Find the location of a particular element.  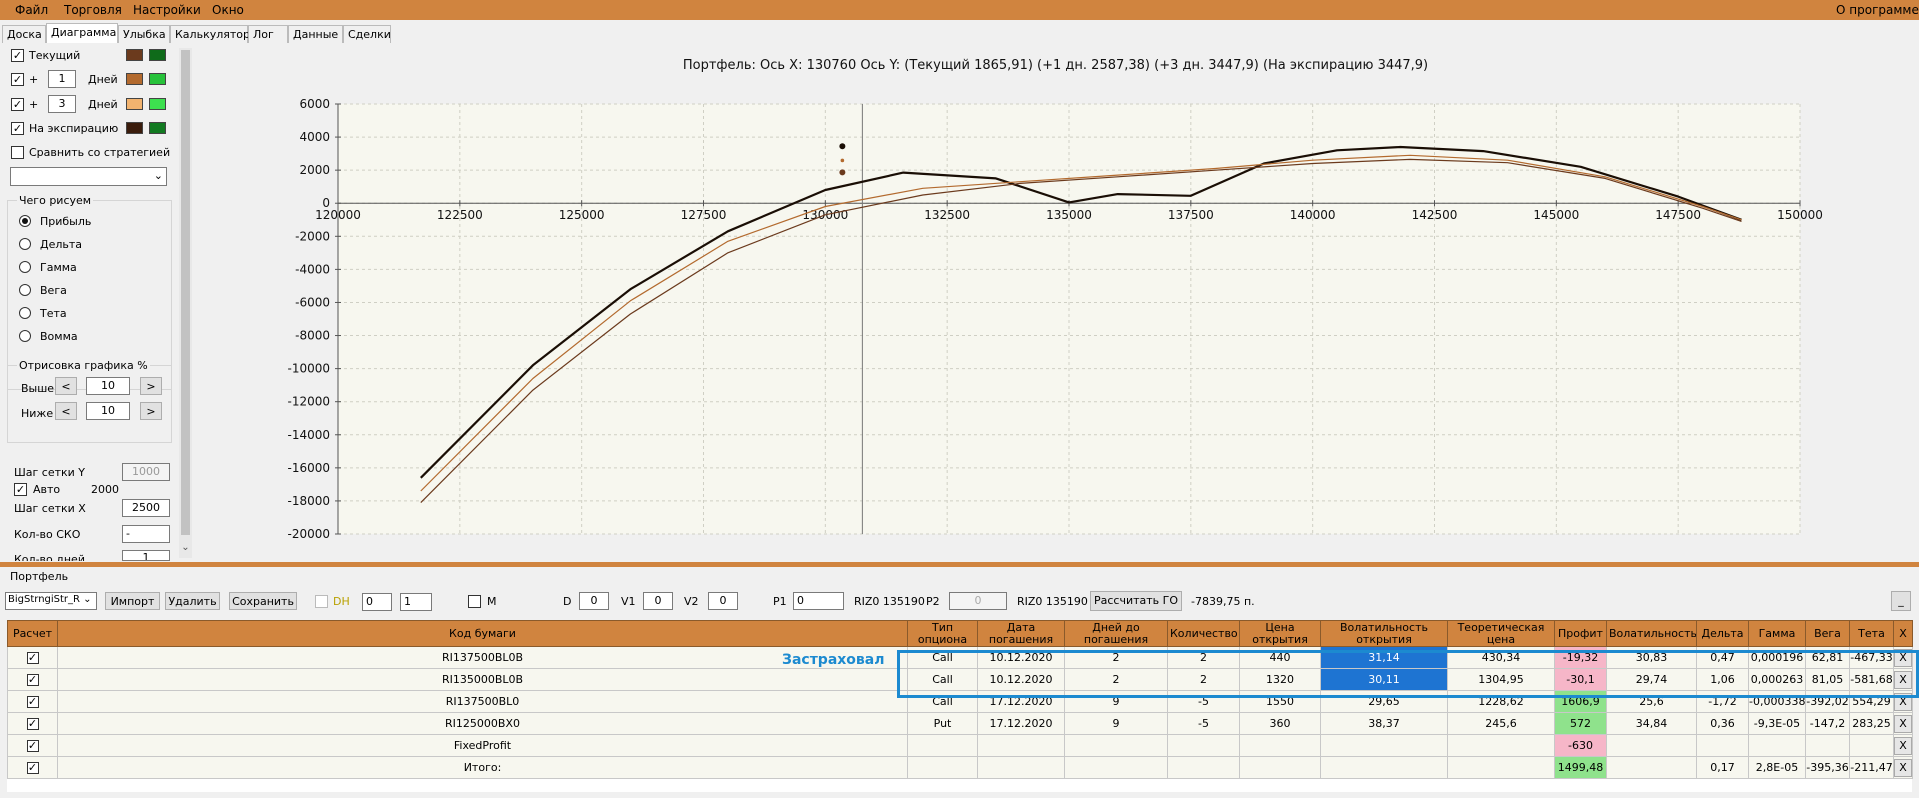

below-inc-button: > is located at coordinates (151, 411).